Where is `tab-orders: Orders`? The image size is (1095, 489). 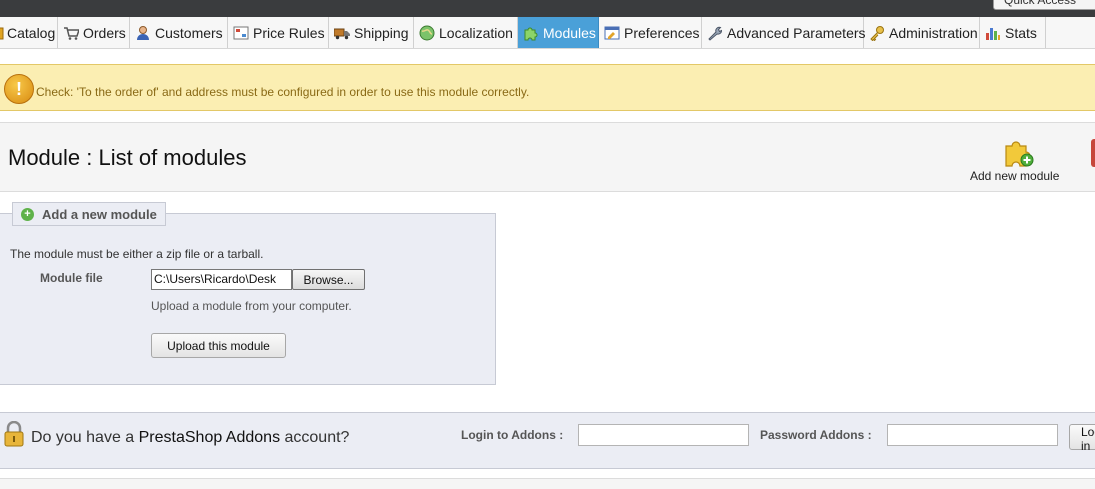 tab-orders: Orders is located at coordinates (94, 32).